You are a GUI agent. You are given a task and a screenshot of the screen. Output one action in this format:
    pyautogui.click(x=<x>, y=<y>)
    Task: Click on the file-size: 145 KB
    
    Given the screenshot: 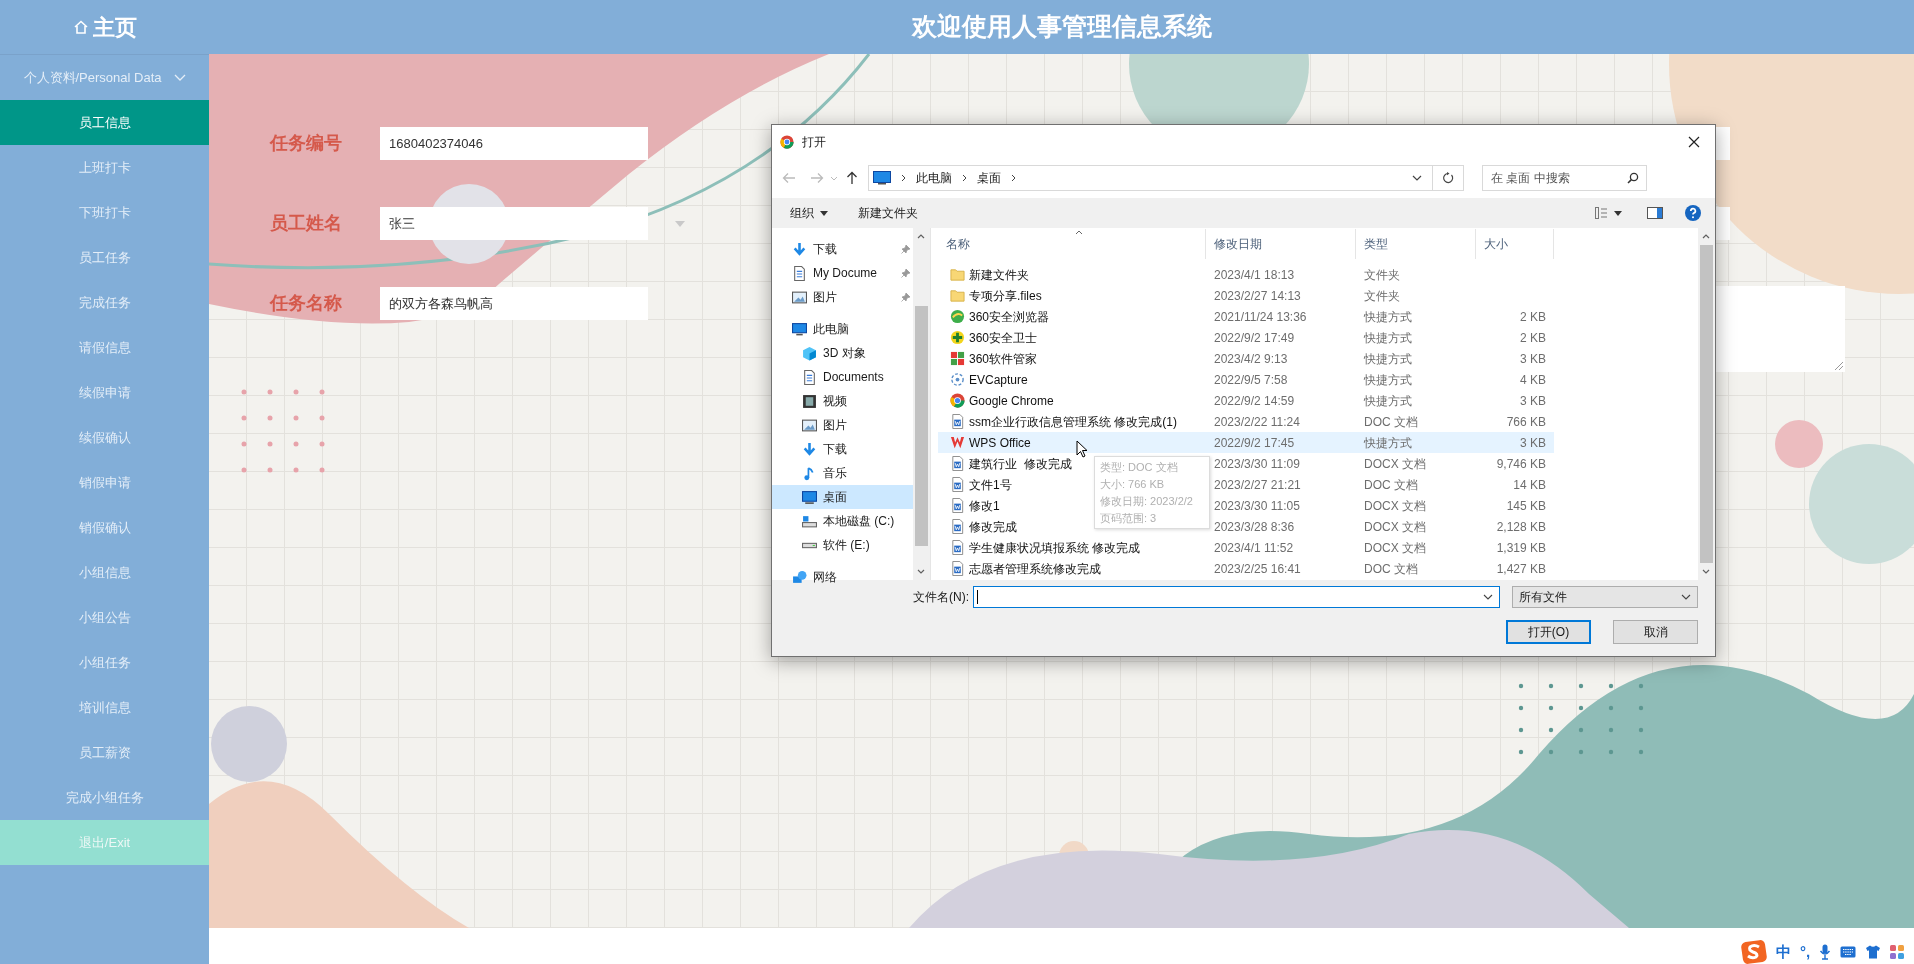 What is the action you would take?
    pyautogui.click(x=1526, y=505)
    